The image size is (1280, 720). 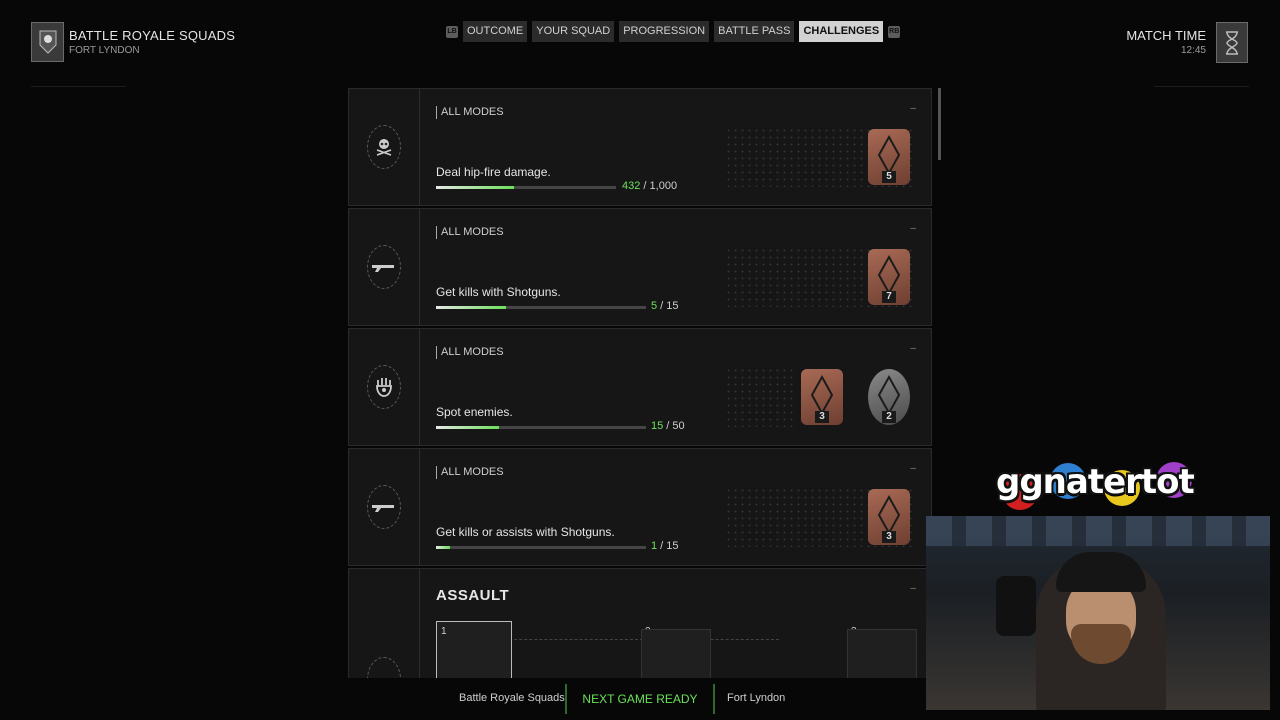 I want to click on mode-subtitle: FORT LYNDON, so click(x=104, y=50).